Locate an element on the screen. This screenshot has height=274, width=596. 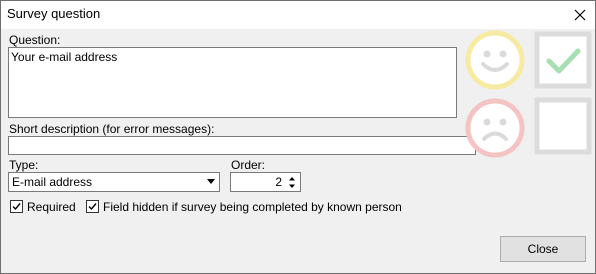
hidden-for-known-person-checkbox is located at coordinates (92, 206).